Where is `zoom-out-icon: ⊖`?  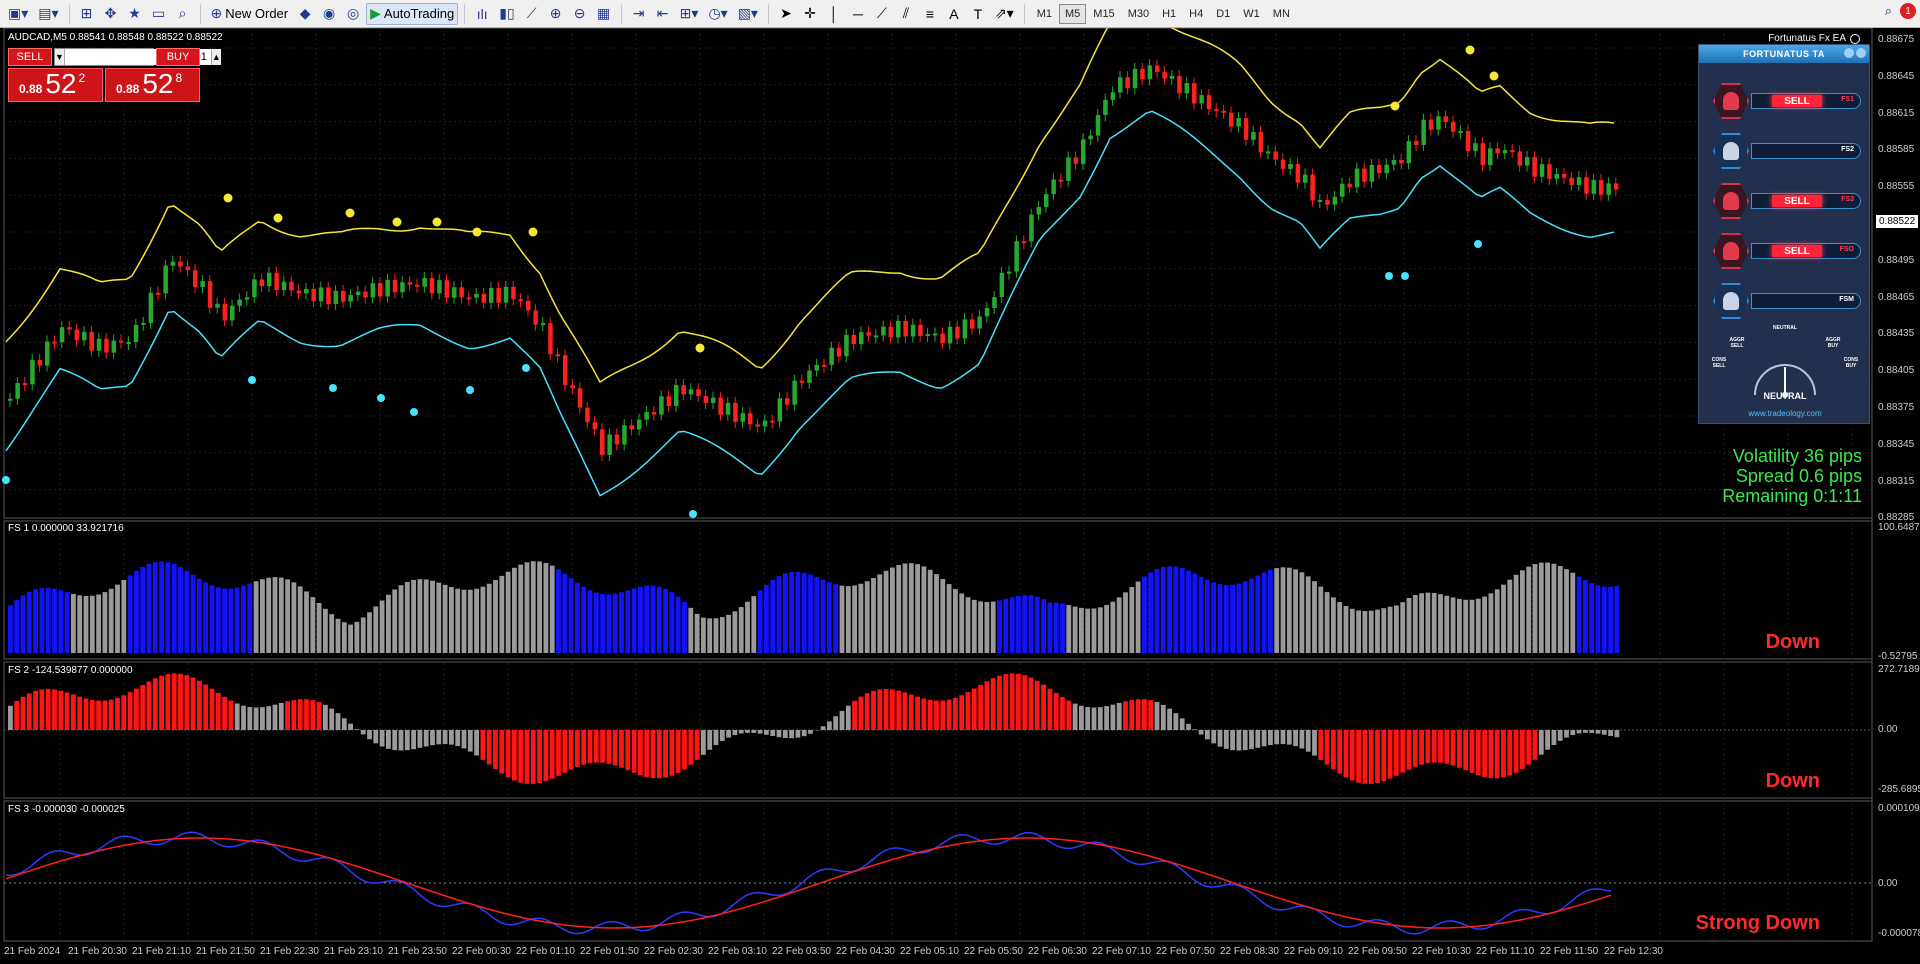 zoom-out-icon: ⊖ is located at coordinates (580, 14).